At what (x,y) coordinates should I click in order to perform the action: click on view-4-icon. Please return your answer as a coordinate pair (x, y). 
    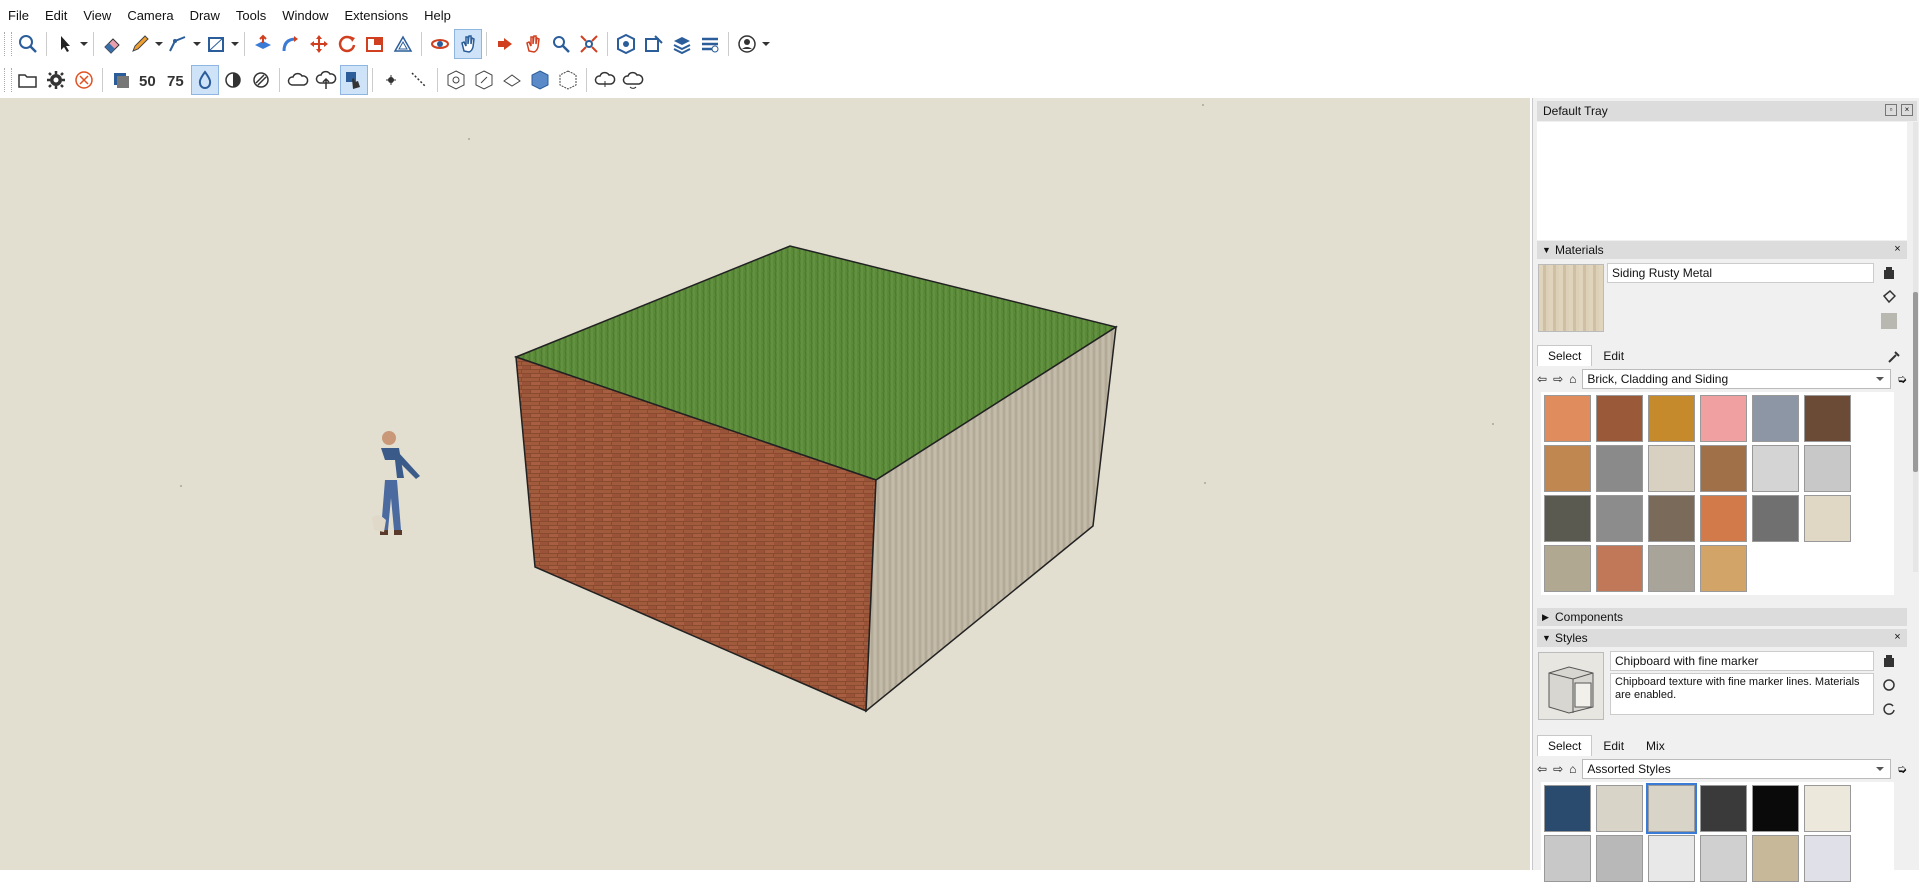
    Looking at the image, I should click on (540, 80).